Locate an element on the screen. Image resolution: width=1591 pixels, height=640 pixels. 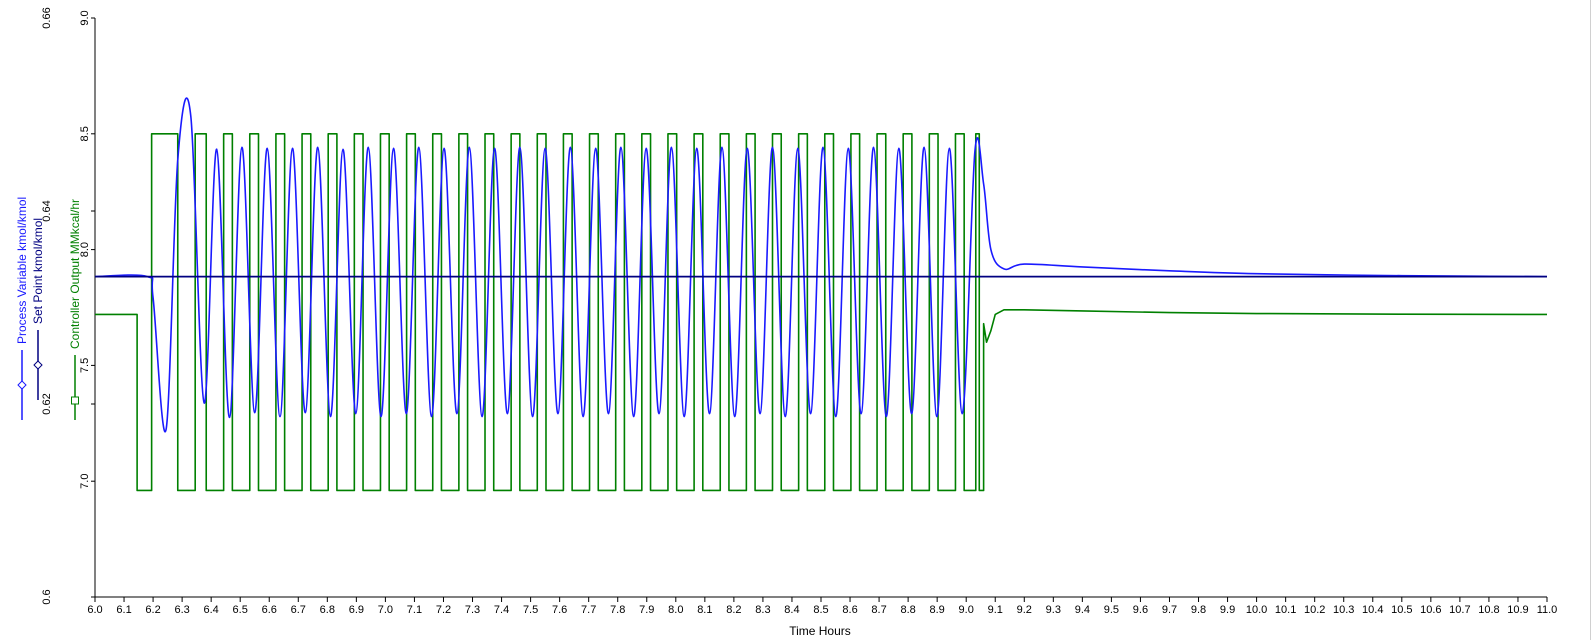
x-tick-label: 10.8 is located at coordinates (1488, 610).